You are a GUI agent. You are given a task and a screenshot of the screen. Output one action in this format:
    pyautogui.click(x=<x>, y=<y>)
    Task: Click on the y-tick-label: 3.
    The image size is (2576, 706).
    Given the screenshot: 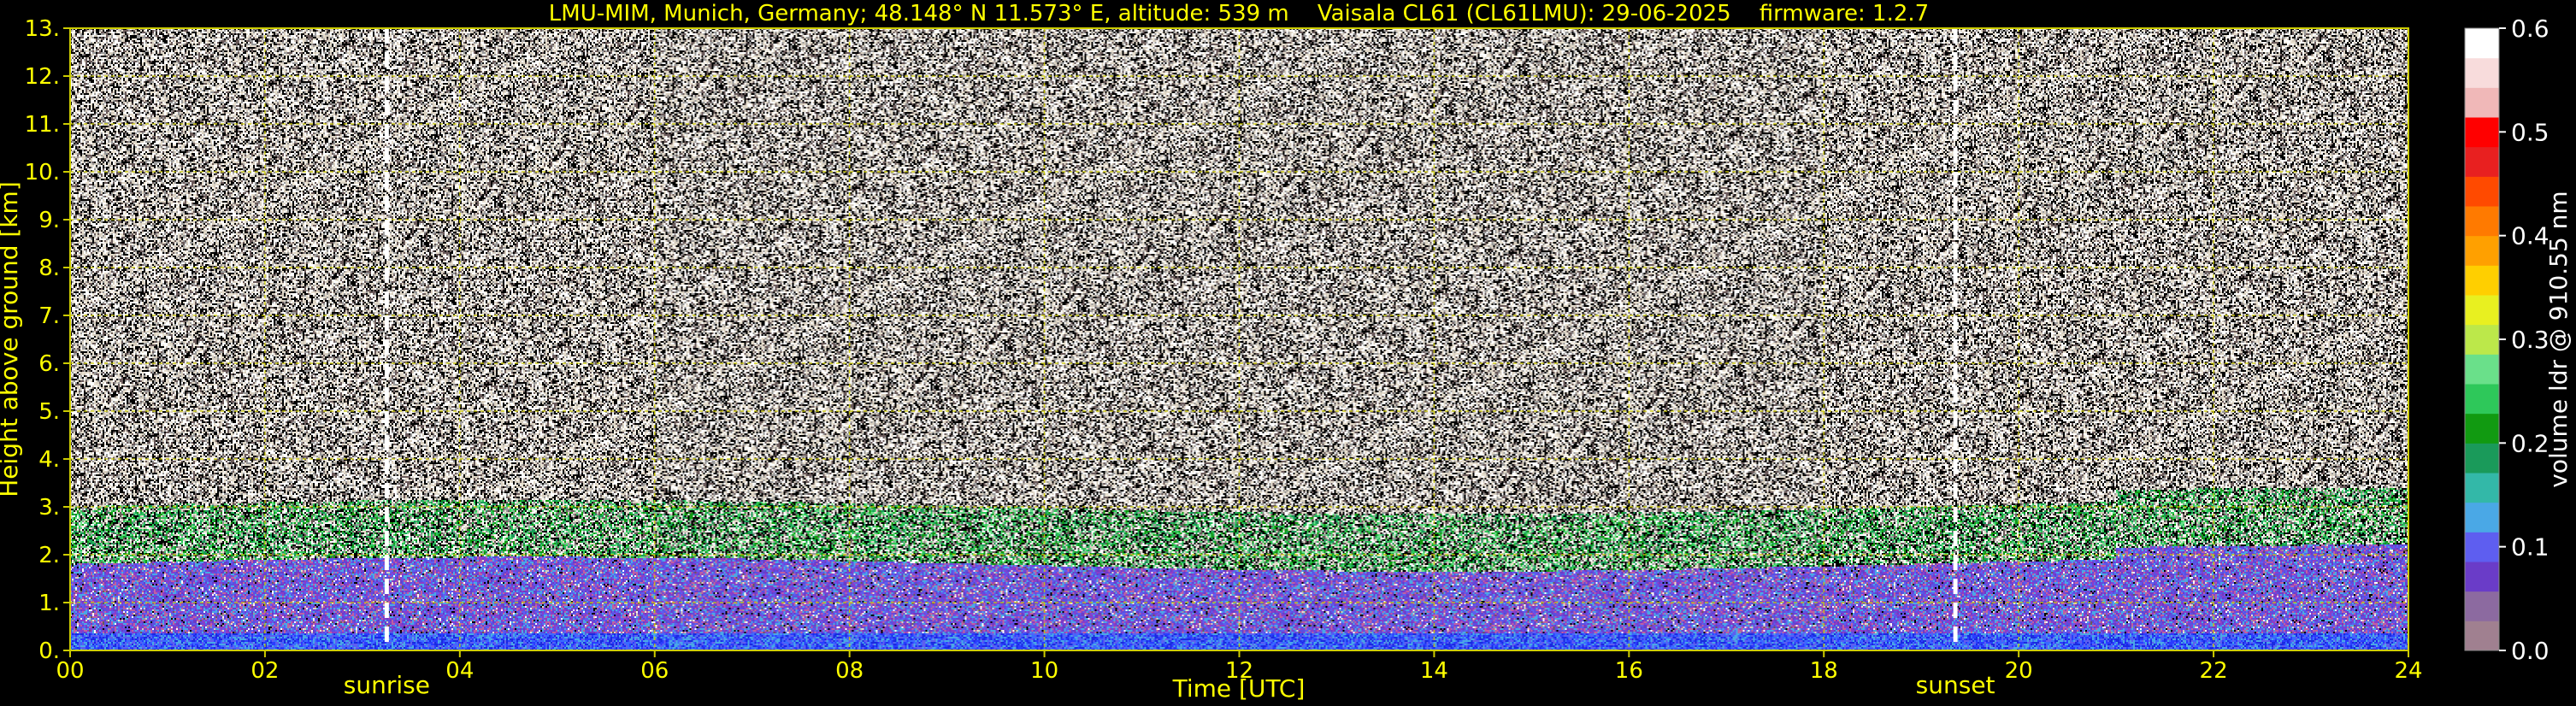 What is the action you would take?
    pyautogui.click(x=49, y=508)
    